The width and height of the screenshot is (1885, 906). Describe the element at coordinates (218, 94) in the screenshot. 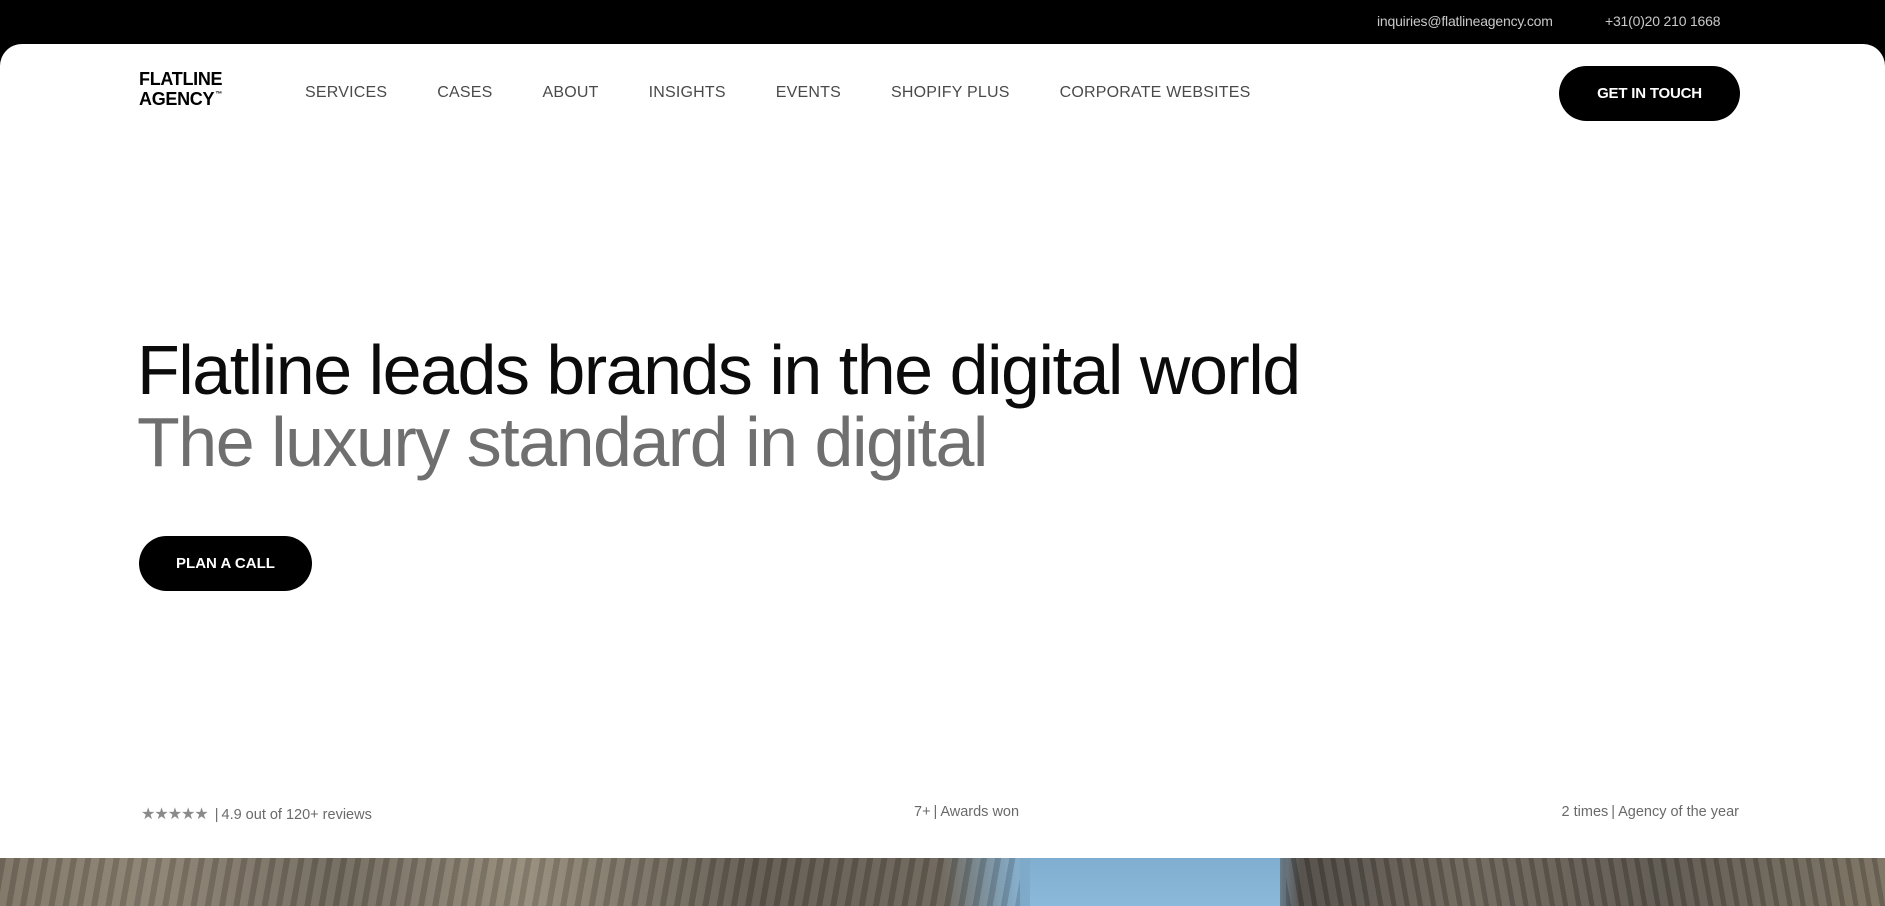

I see `logo-trademark: ™` at that location.